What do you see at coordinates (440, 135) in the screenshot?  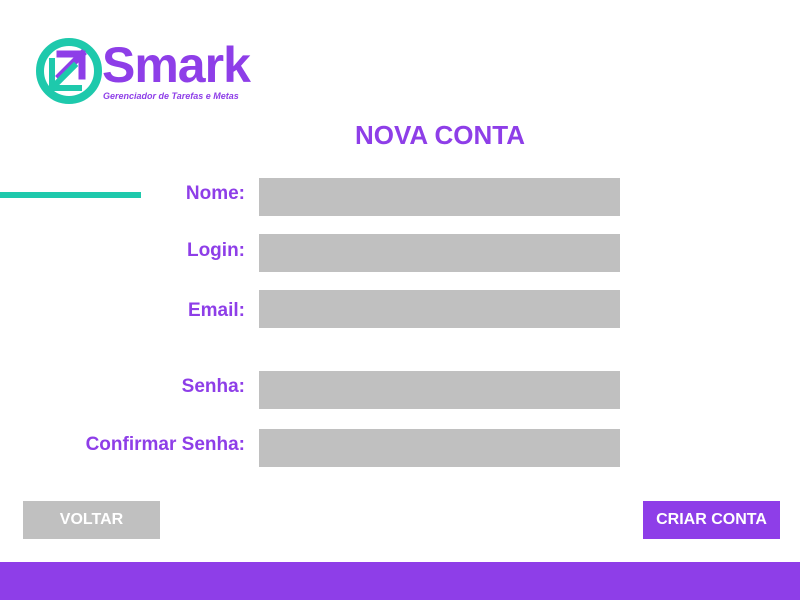 I see `page-title: NOVA CONTA` at bounding box center [440, 135].